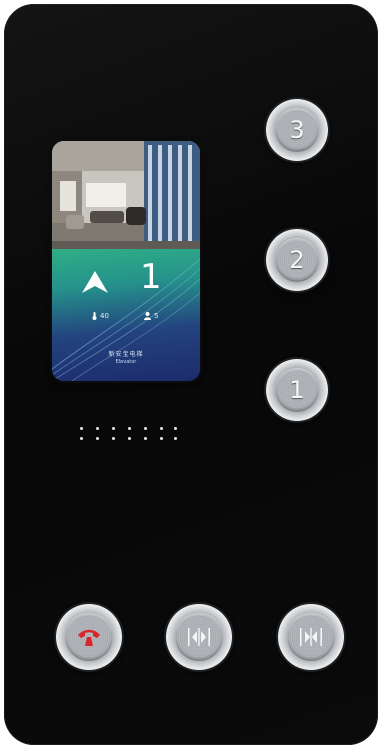 The width and height of the screenshot is (382, 749). Describe the element at coordinates (126, 362) in the screenshot. I see `brand-subtitle: Elevator` at that location.